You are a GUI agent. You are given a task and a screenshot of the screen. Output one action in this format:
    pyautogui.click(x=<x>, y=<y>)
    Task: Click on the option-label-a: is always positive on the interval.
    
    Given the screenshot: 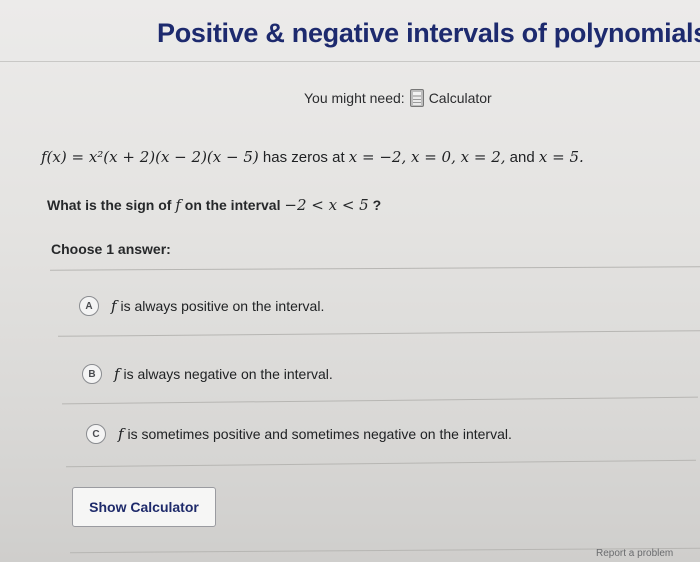 What is the action you would take?
    pyautogui.click(x=220, y=306)
    